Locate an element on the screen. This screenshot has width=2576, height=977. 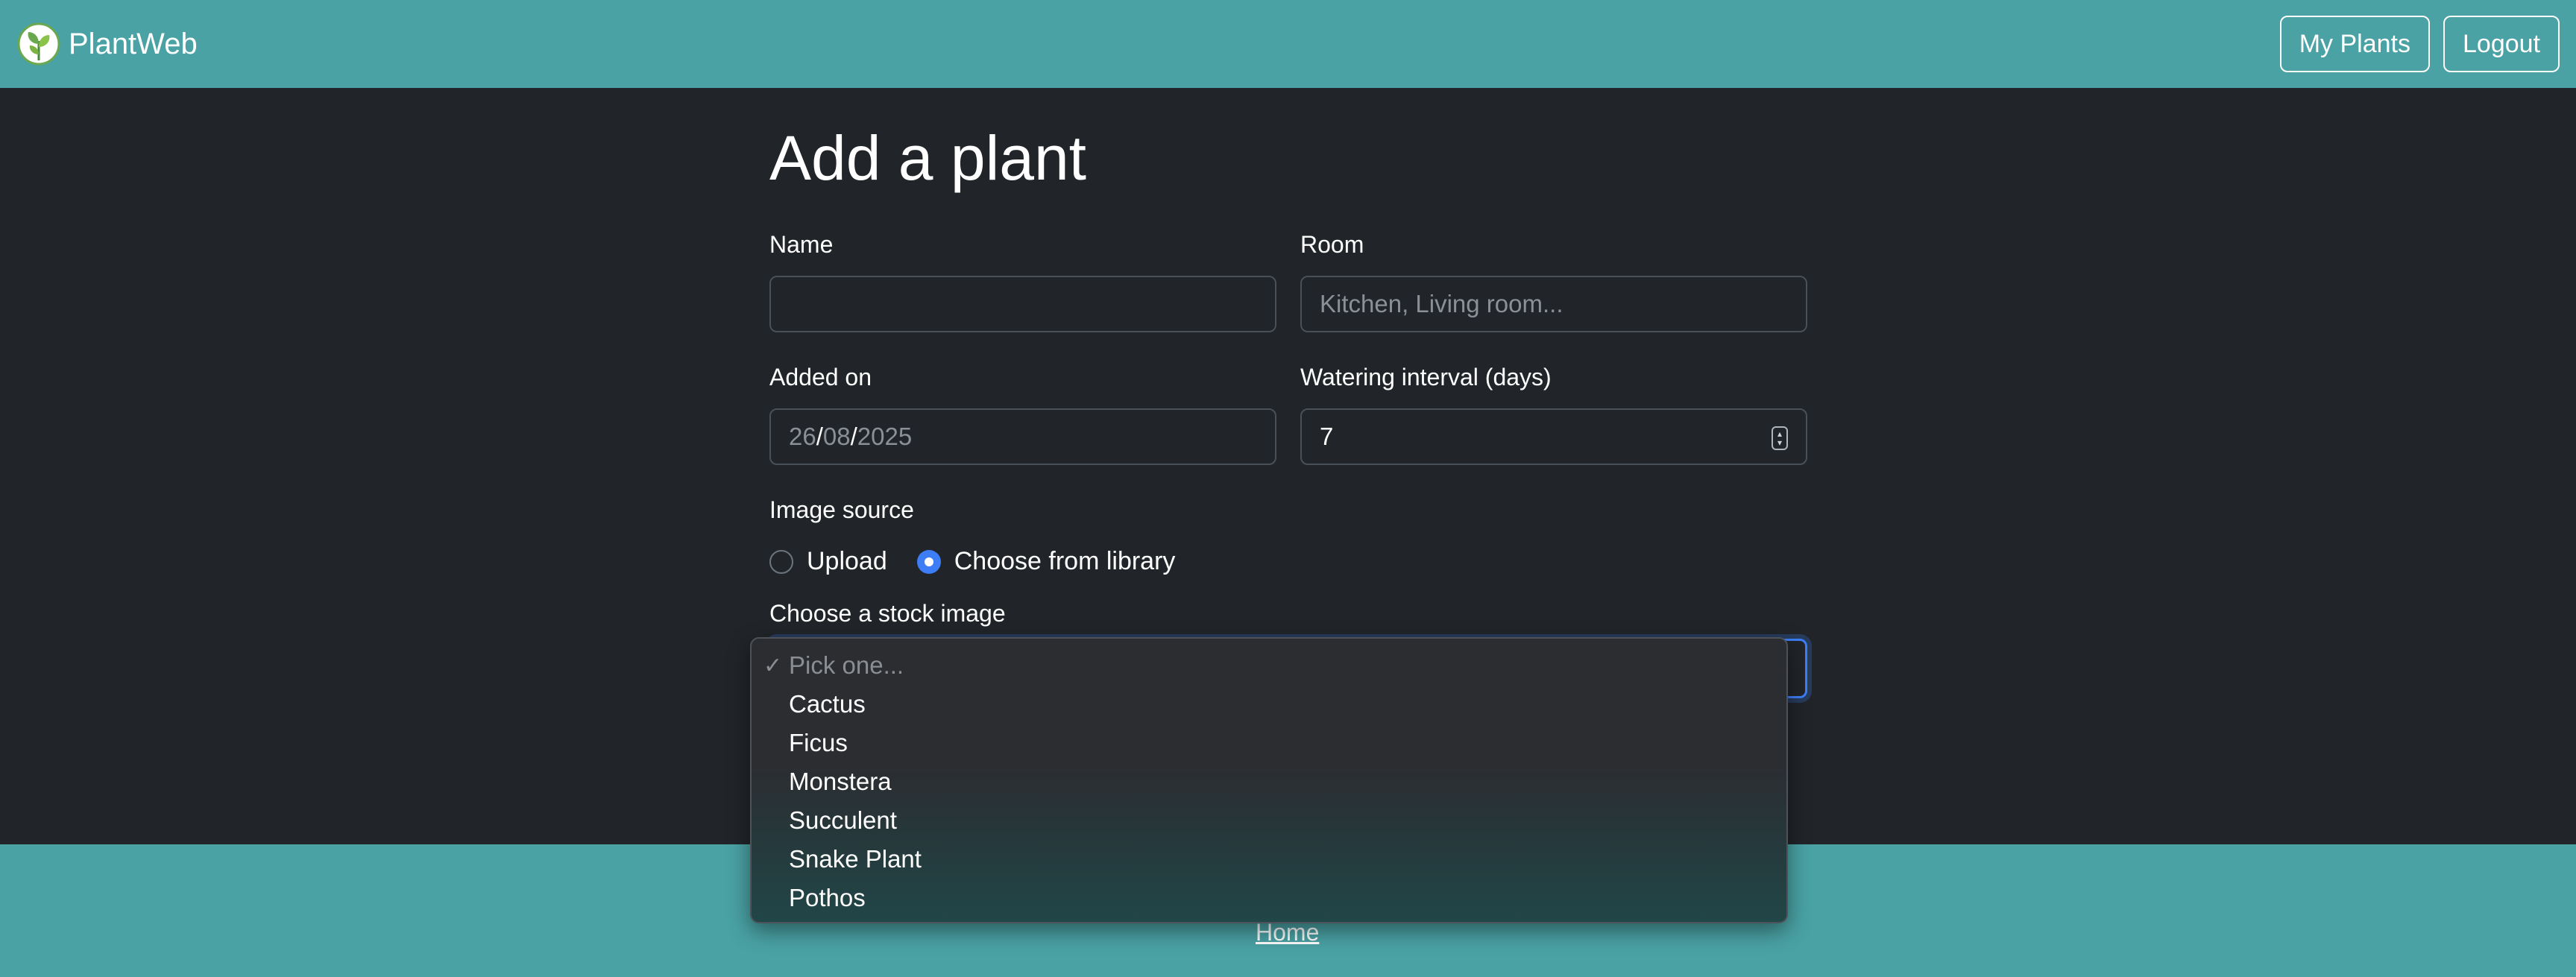
dropdown-option-pothos: Pothos is located at coordinates (1269, 898).